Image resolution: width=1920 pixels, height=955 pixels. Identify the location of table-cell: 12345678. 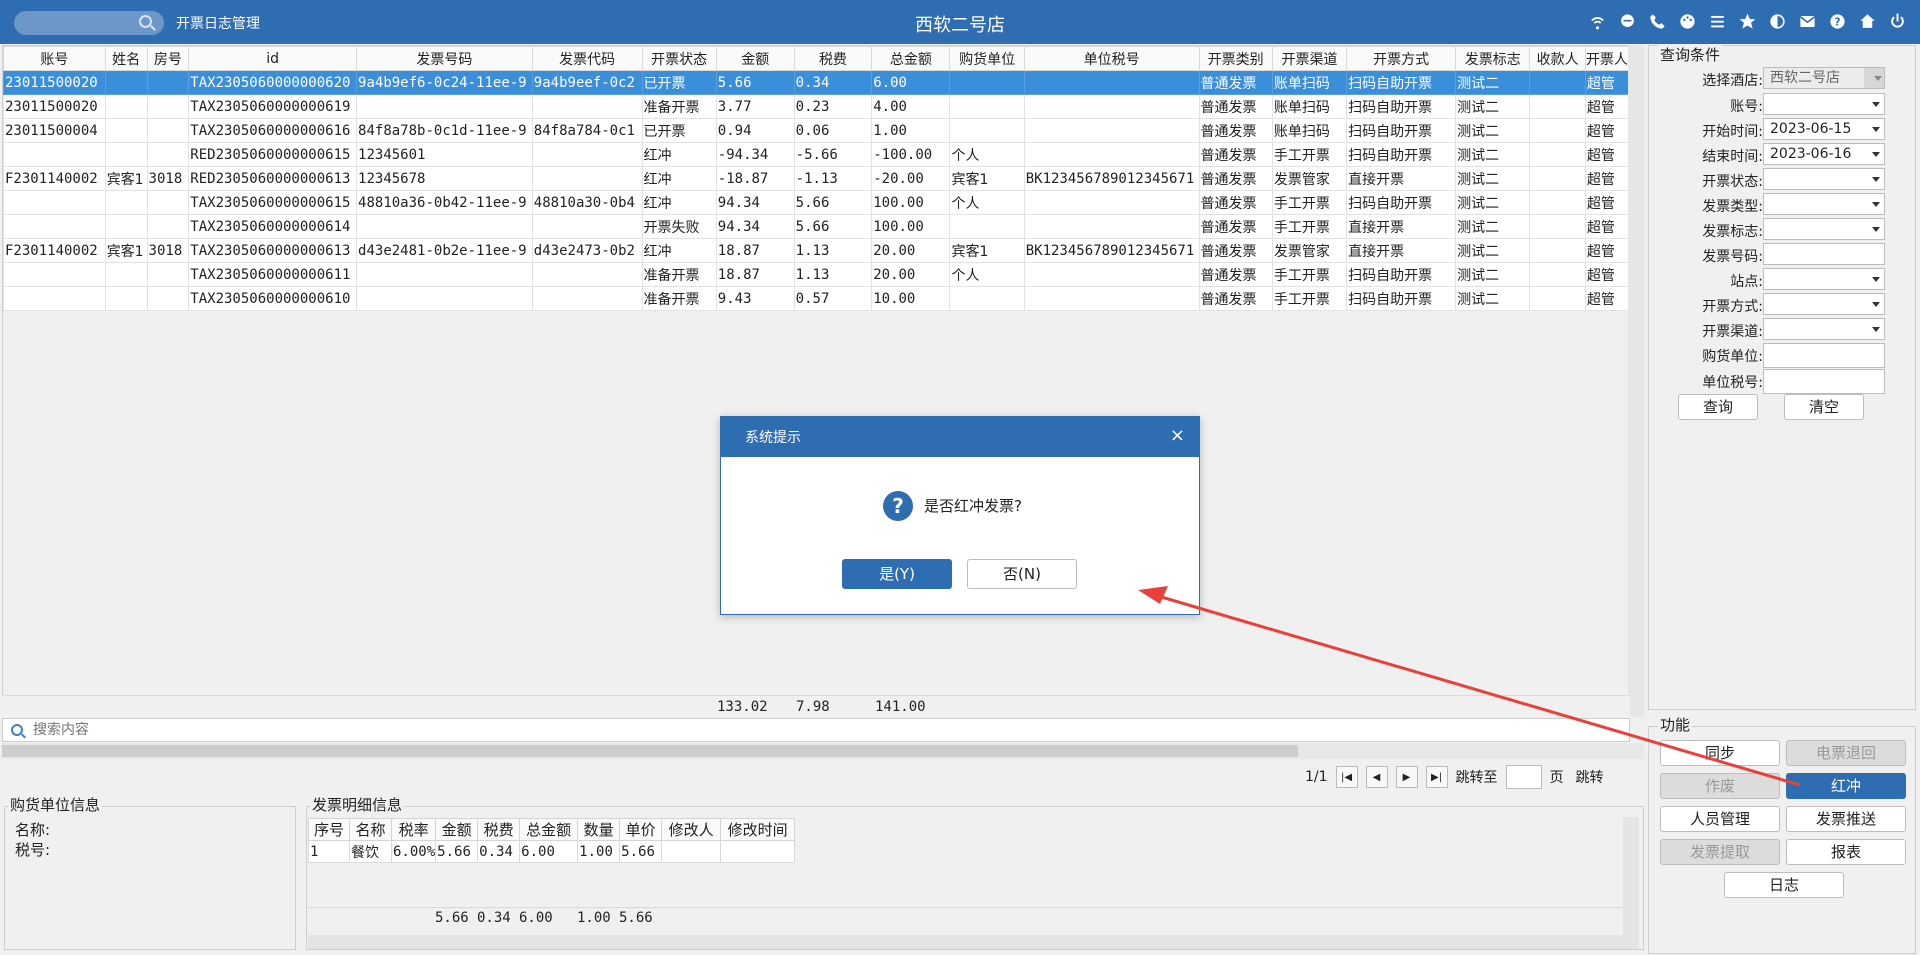
(444, 178).